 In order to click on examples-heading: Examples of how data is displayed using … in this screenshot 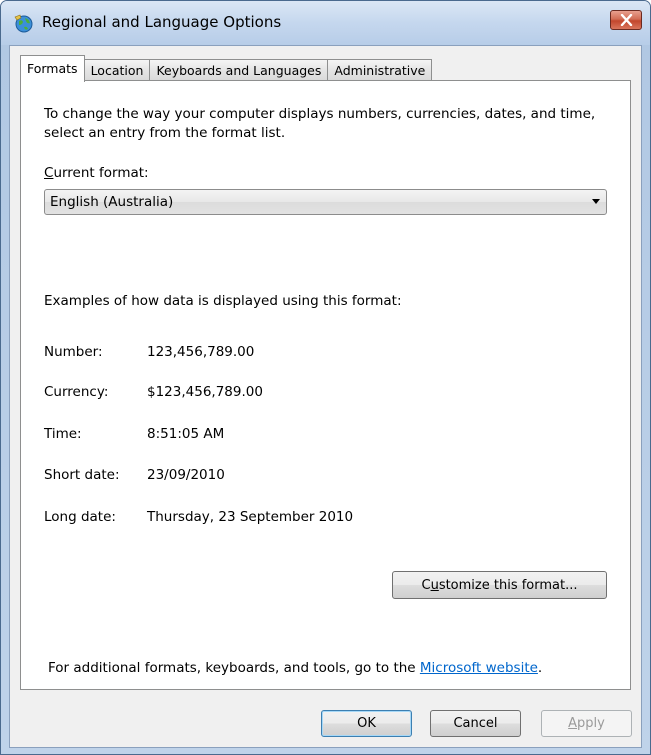, I will do `click(223, 301)`.